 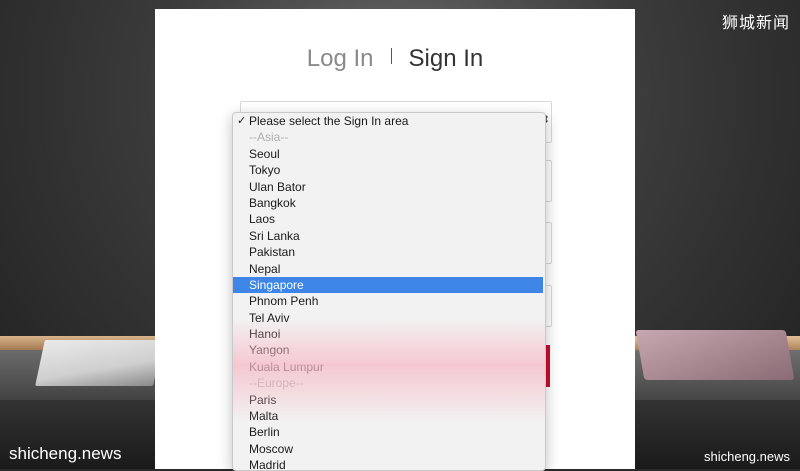 What do you see at coordinates (242, 121) in the screenshot?
I see `checkmark-icon: ✓` at bounding box center [242, 121].